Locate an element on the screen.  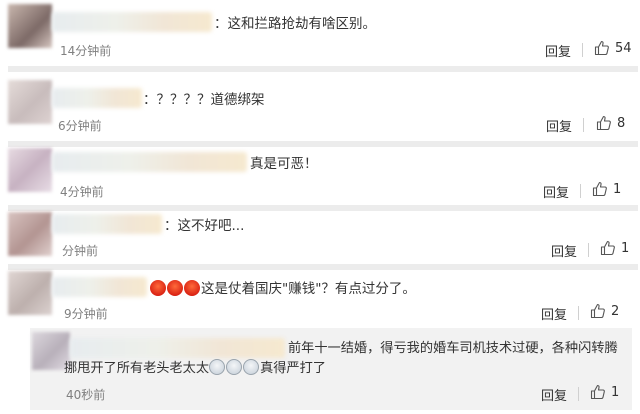
like-button: 54 is located at coordinates (613, 48).